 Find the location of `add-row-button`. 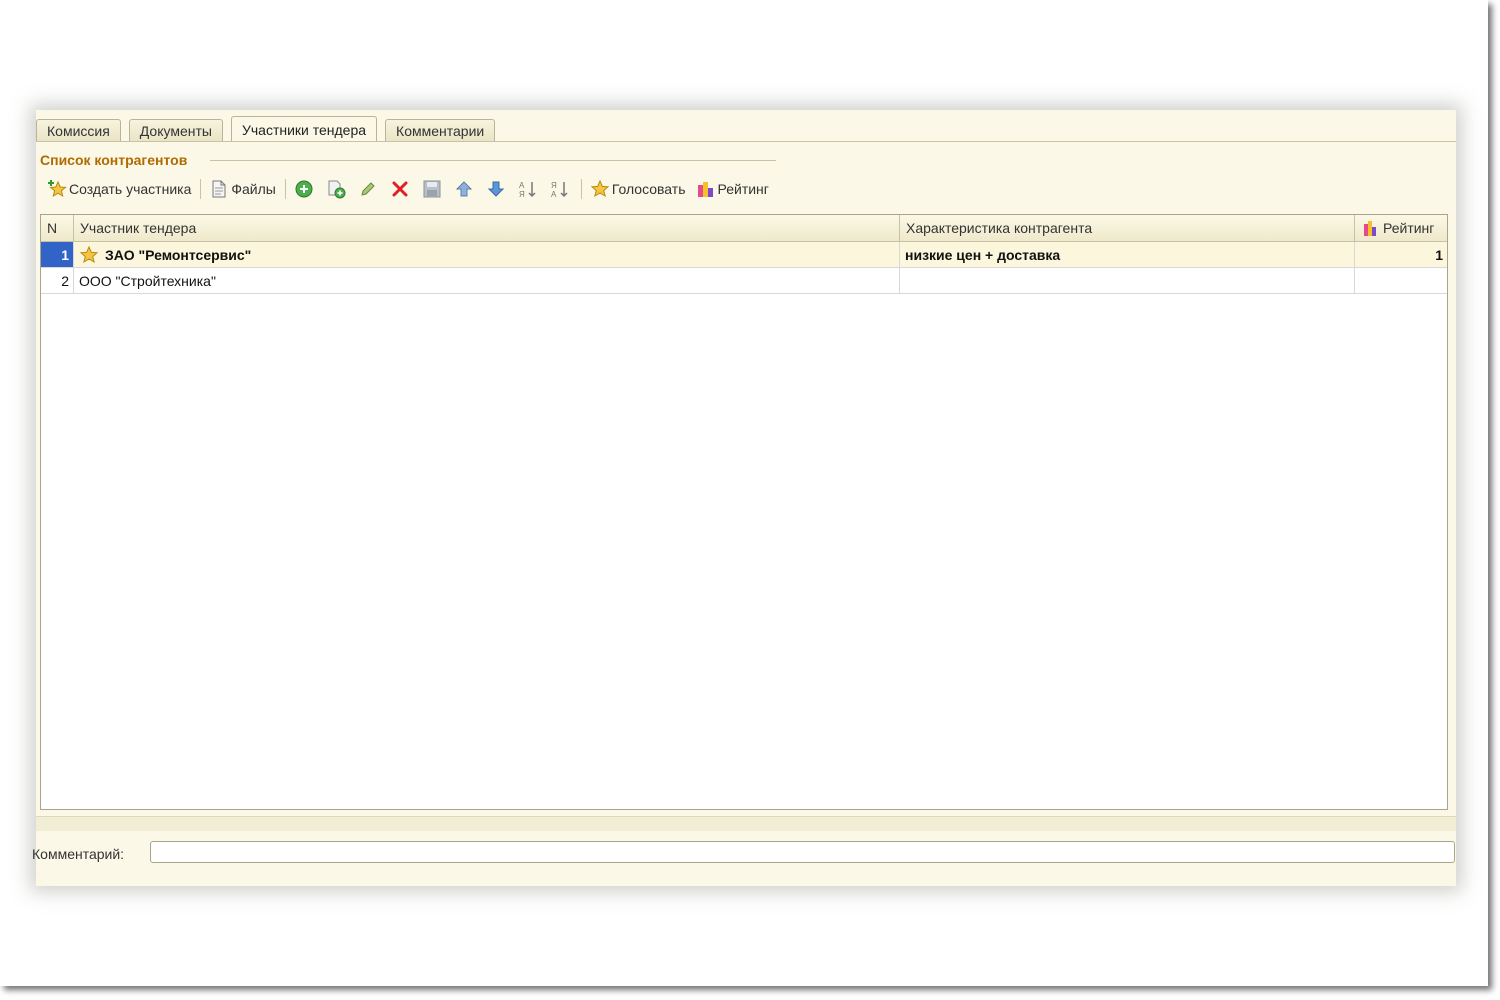

add-row-button is located at coordinates (305, 189).